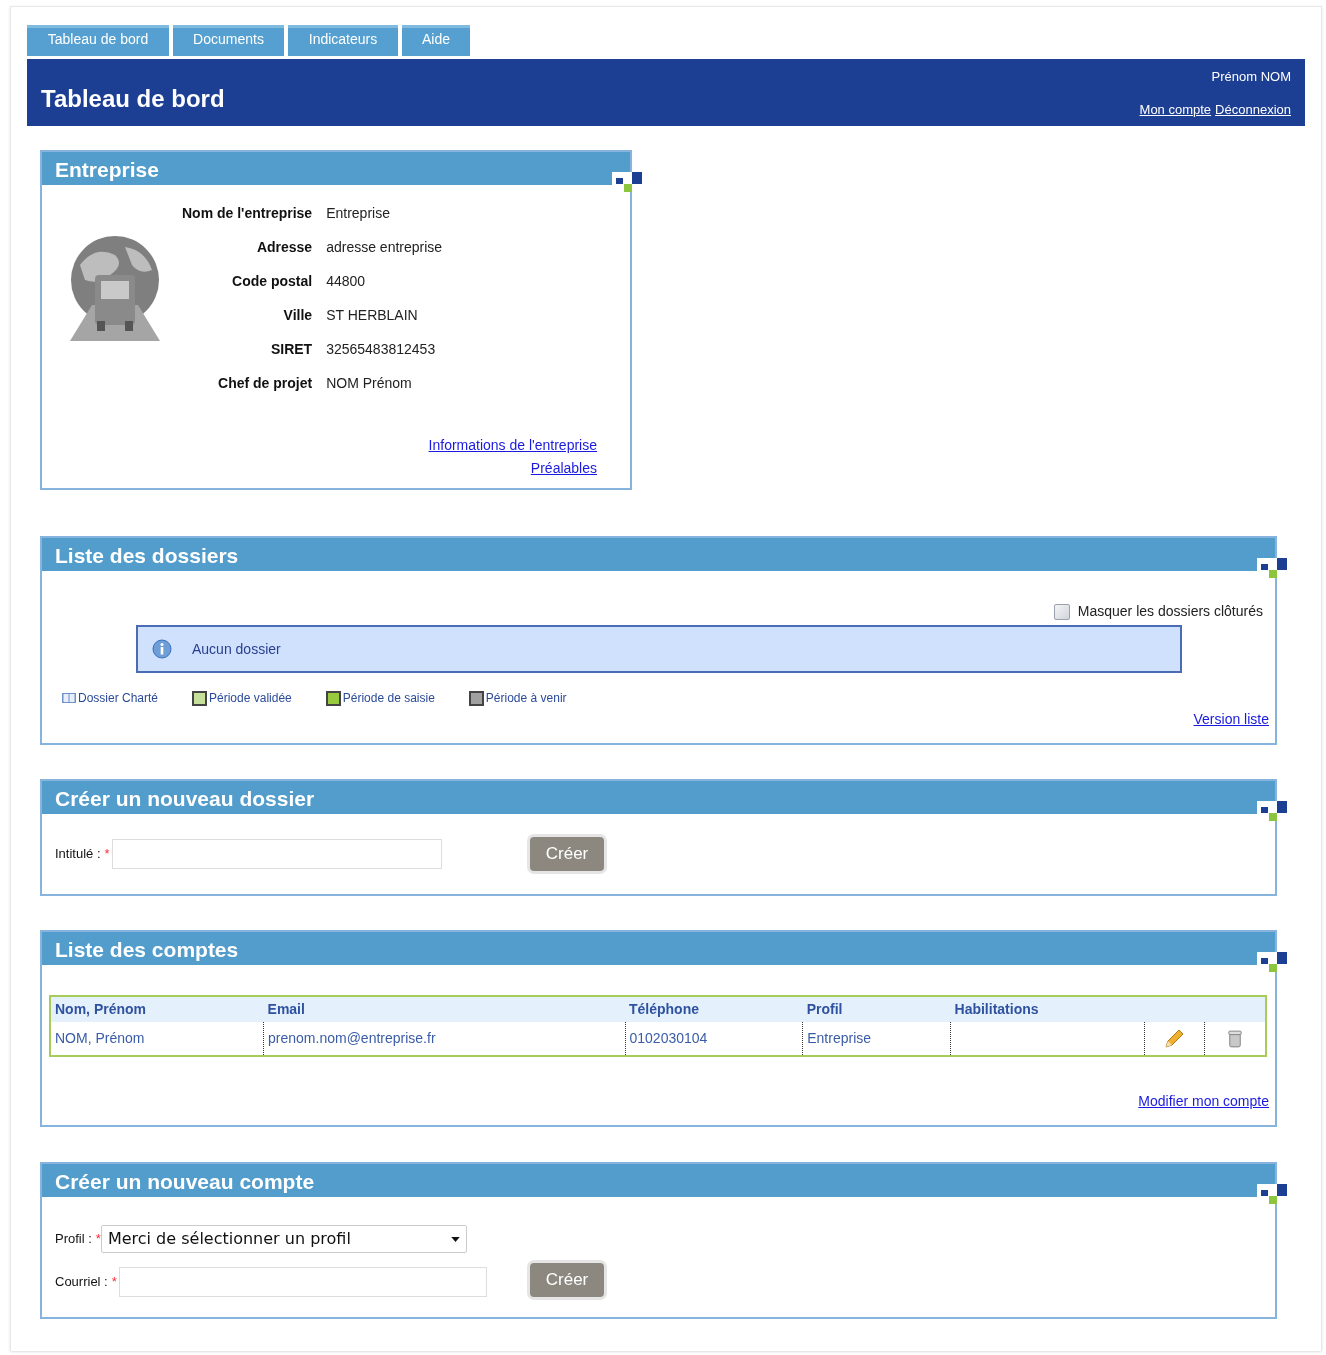 This screenshot has width=1326, height=1355. What do you see at coordinates (272, 281) in the screenshot?
I see `field-label: Code postal` at bounding box center [272, 281].